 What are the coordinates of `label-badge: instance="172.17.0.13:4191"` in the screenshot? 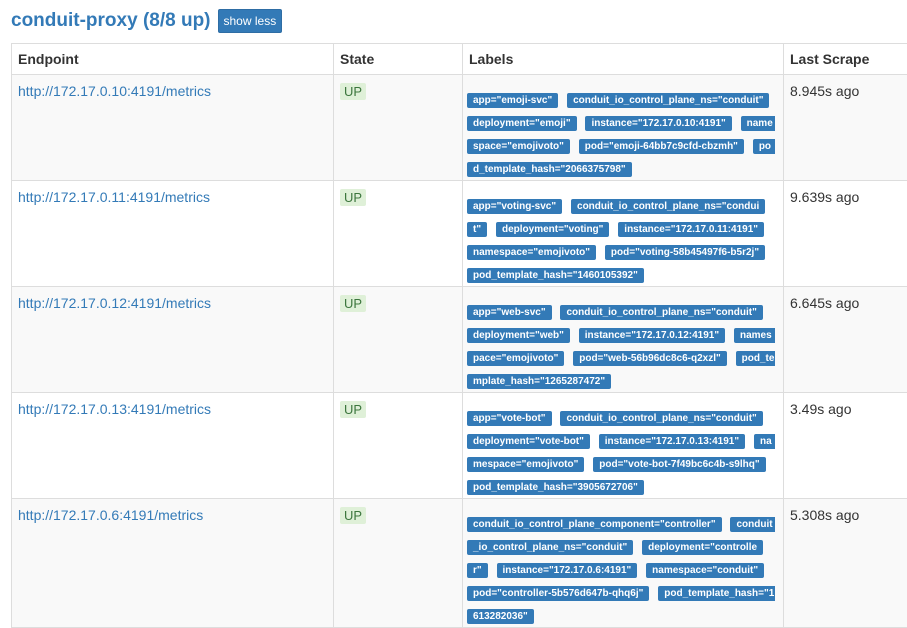 It's located at (672, 441).